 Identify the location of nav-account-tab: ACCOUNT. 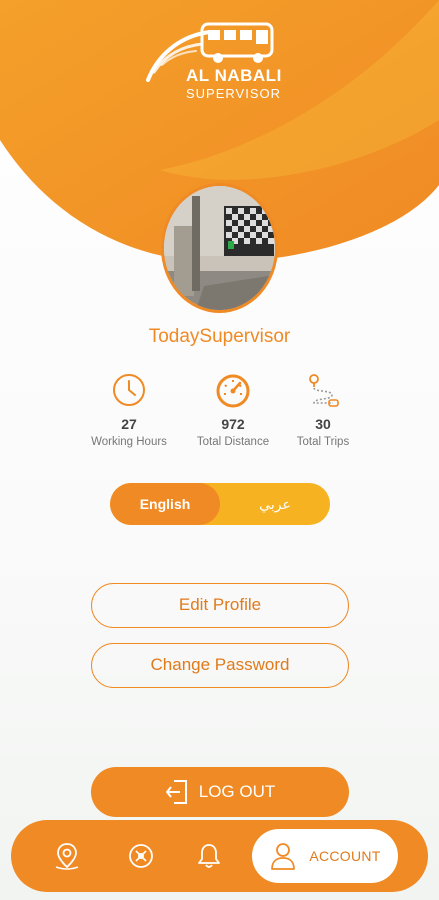
(325, 856).